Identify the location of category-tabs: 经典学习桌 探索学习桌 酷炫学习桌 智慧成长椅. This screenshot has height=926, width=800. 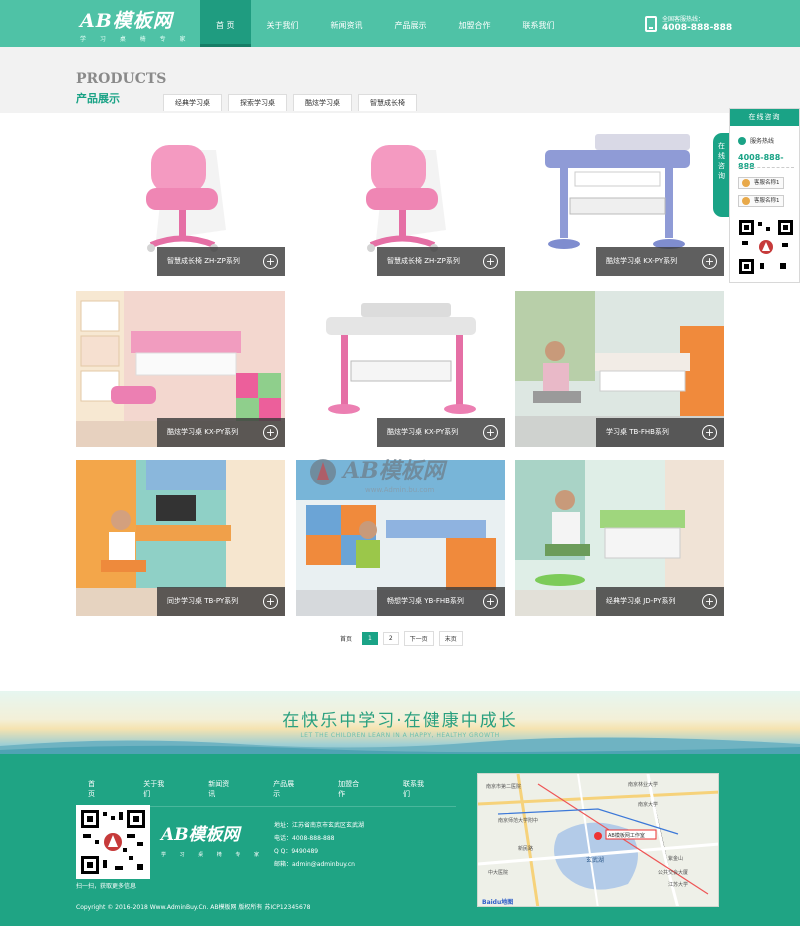
(293, 102).